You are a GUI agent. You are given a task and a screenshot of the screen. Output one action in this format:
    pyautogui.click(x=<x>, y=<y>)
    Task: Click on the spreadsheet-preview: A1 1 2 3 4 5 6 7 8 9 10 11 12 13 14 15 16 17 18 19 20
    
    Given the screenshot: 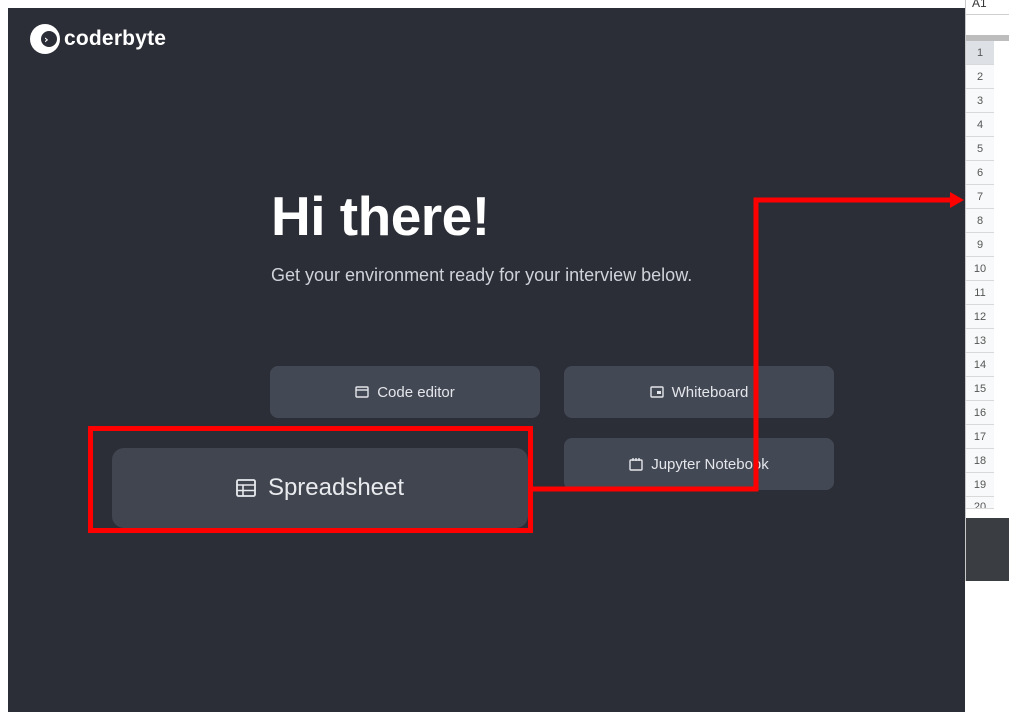 What is the action you would take?
    pyautogui.click(x=987, y=290)
    